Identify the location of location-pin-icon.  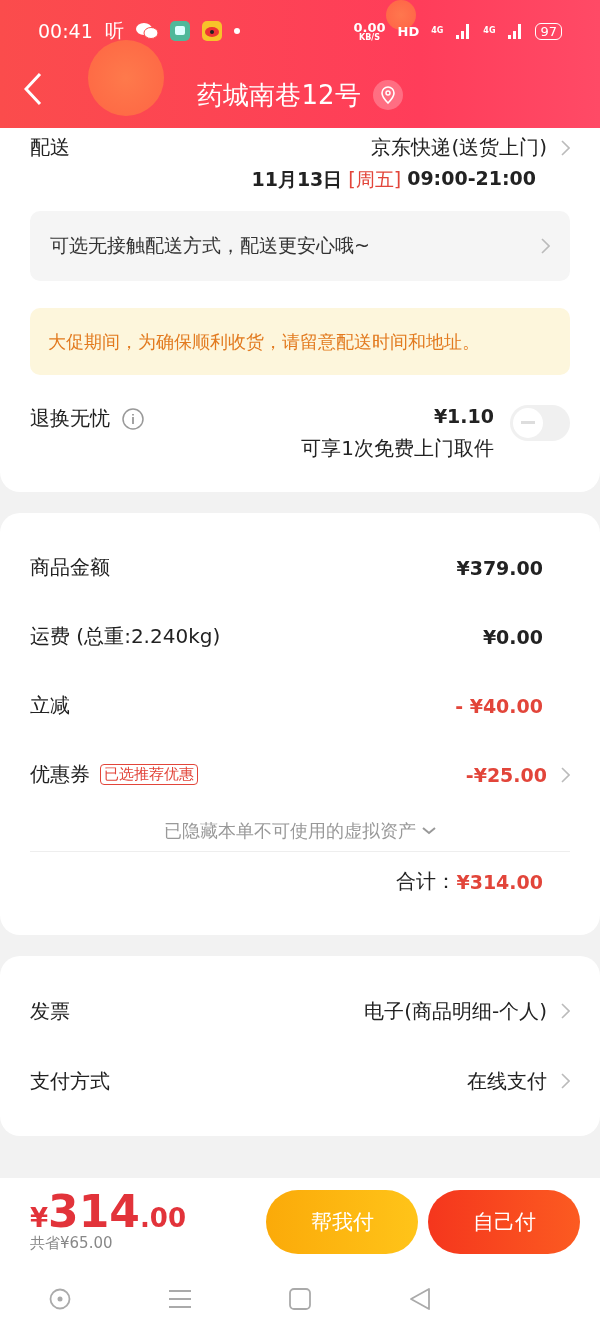
(387, 95).